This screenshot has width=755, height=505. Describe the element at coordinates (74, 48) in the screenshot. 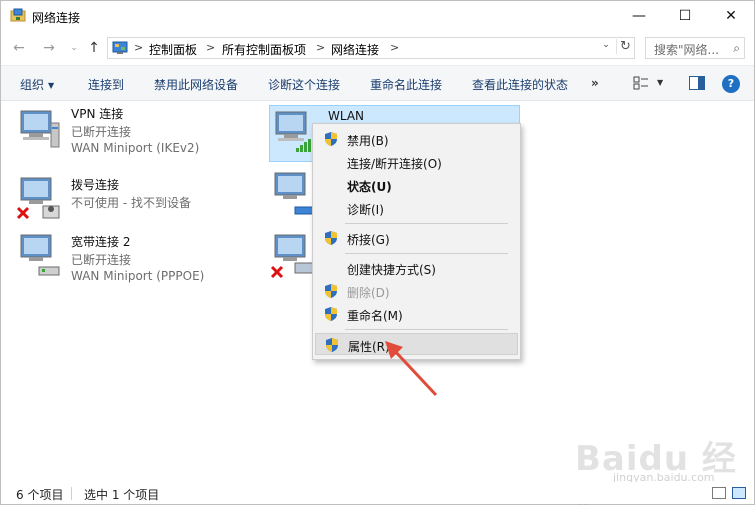

I see `recent-locations-button: ⌄` at that location.